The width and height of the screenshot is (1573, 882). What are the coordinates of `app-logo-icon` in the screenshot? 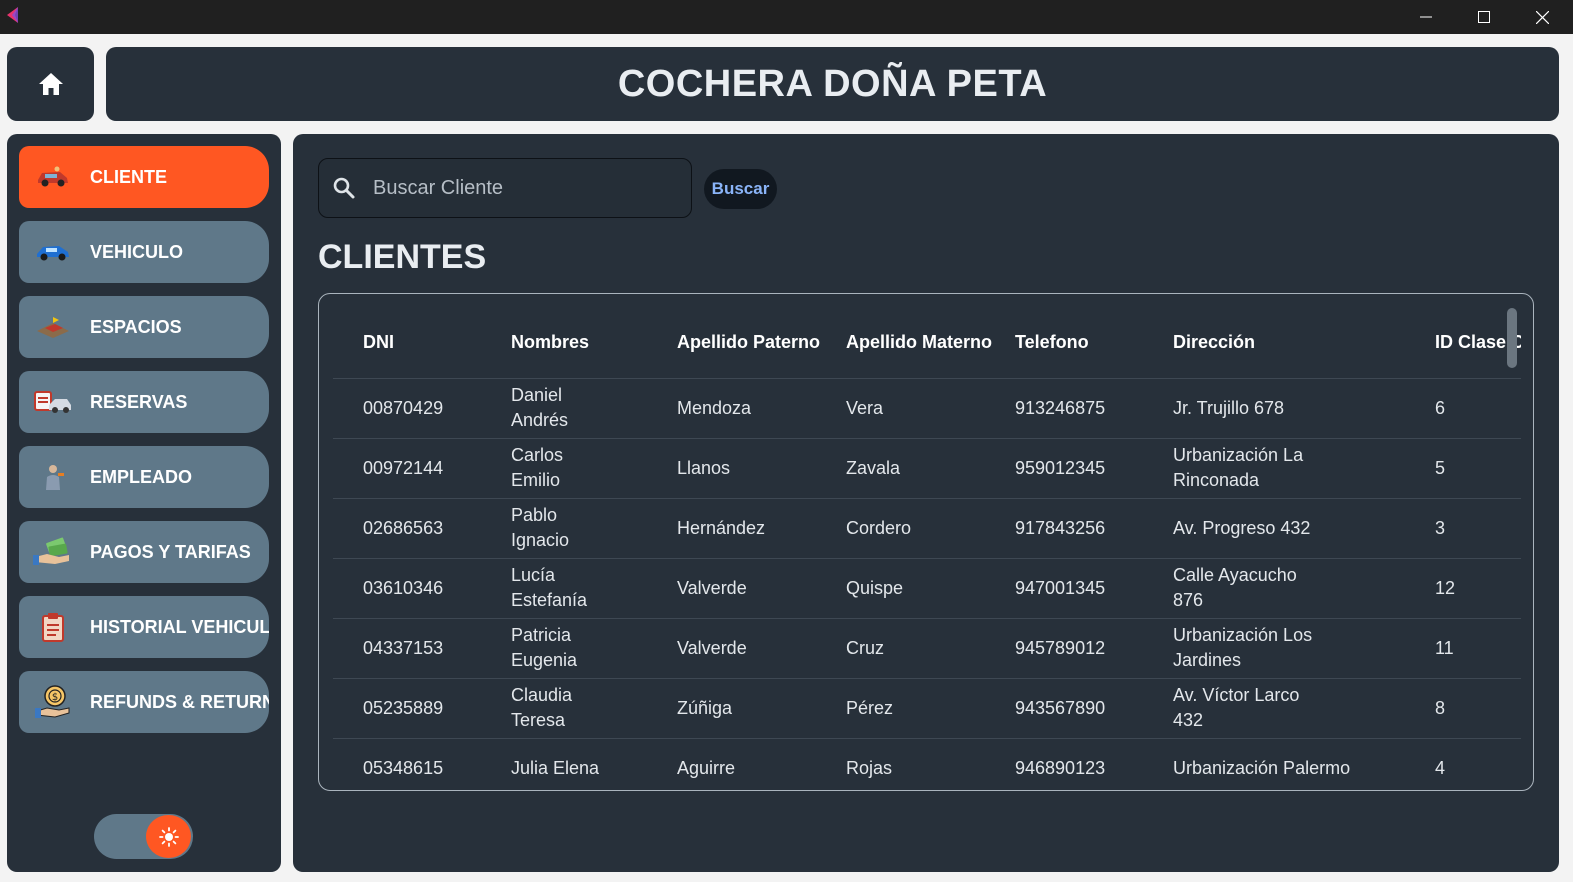 It's located at (13, 15).